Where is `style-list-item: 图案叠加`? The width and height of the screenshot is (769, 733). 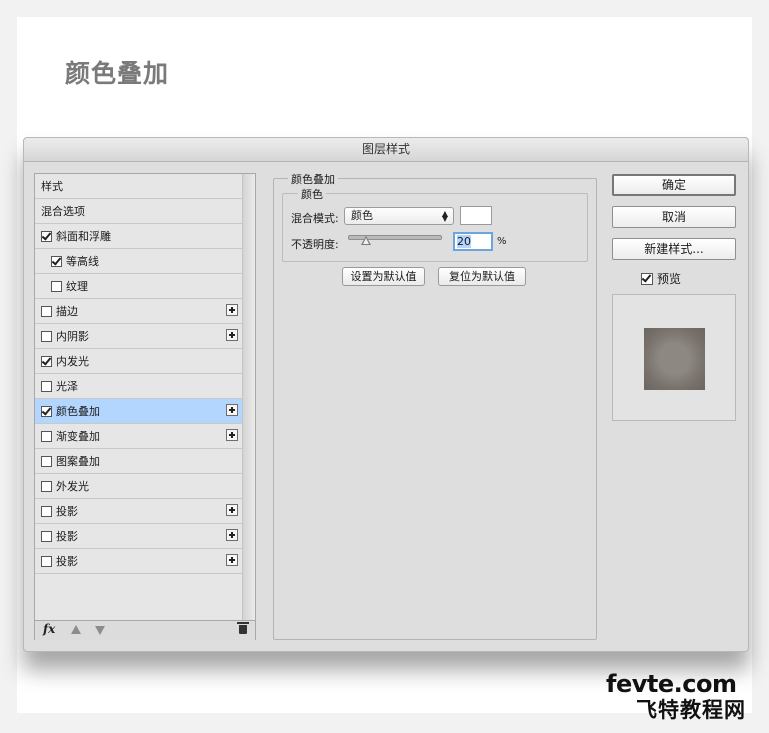 style-list-item: 图案叠加 is located at coordinates (138, 461).